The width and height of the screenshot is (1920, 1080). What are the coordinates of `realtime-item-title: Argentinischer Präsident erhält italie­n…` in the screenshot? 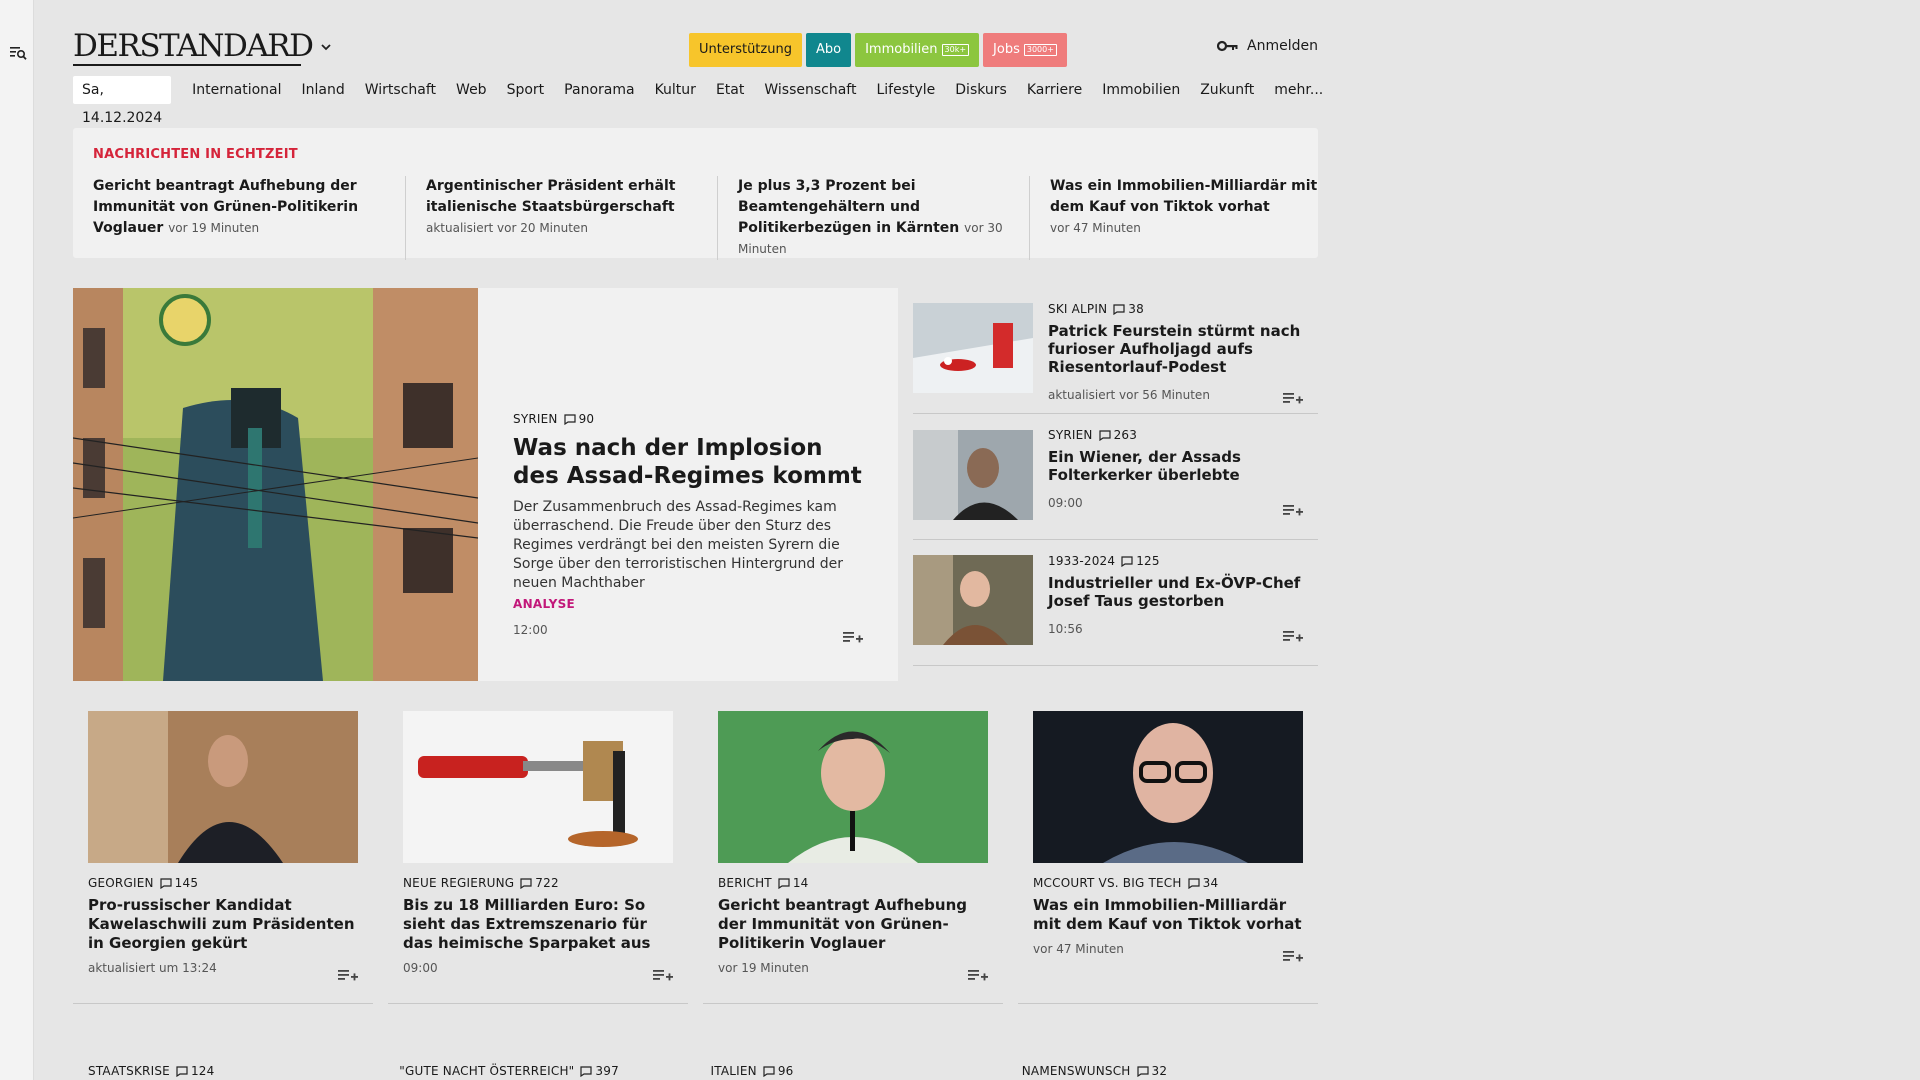 It's located at (551, 196).